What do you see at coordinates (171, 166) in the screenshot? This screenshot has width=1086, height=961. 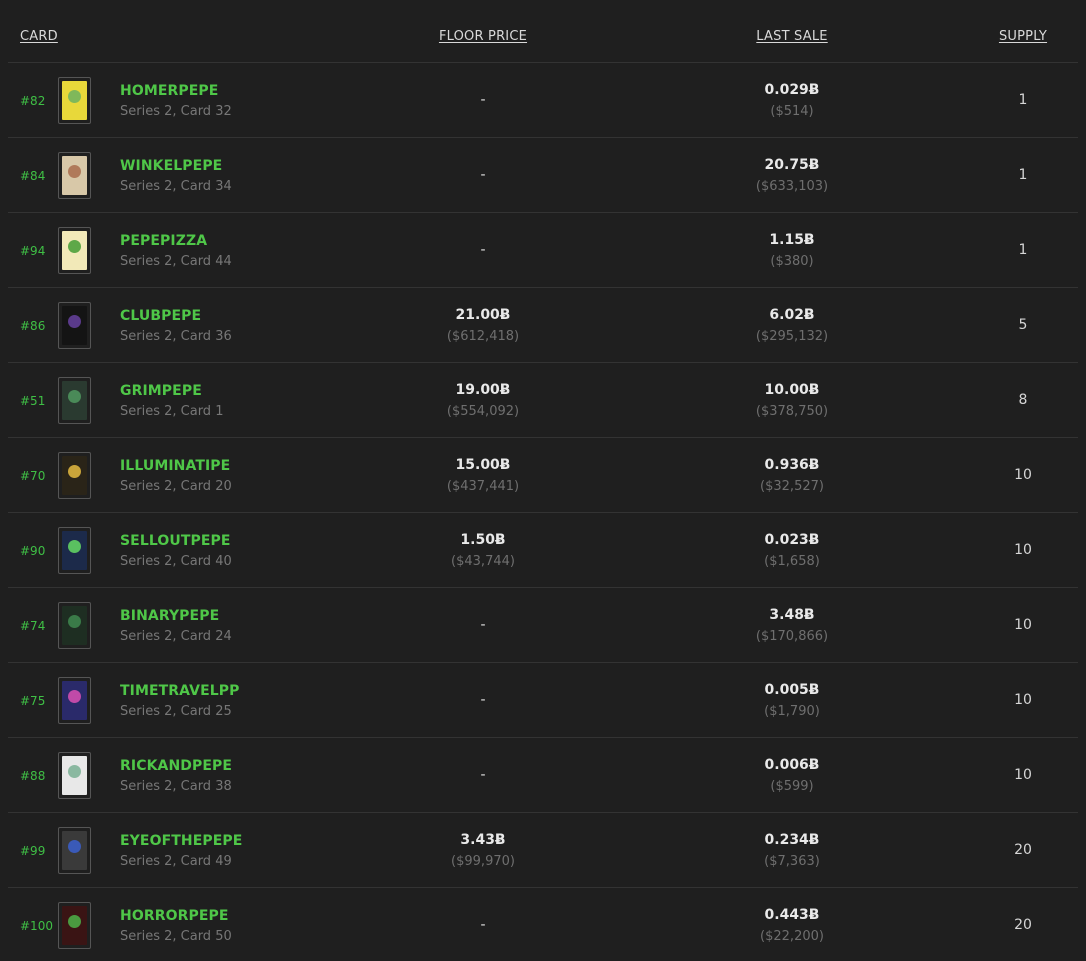 I see `card-name-link: WINKELPEPE` at bounding box center [171, 166].